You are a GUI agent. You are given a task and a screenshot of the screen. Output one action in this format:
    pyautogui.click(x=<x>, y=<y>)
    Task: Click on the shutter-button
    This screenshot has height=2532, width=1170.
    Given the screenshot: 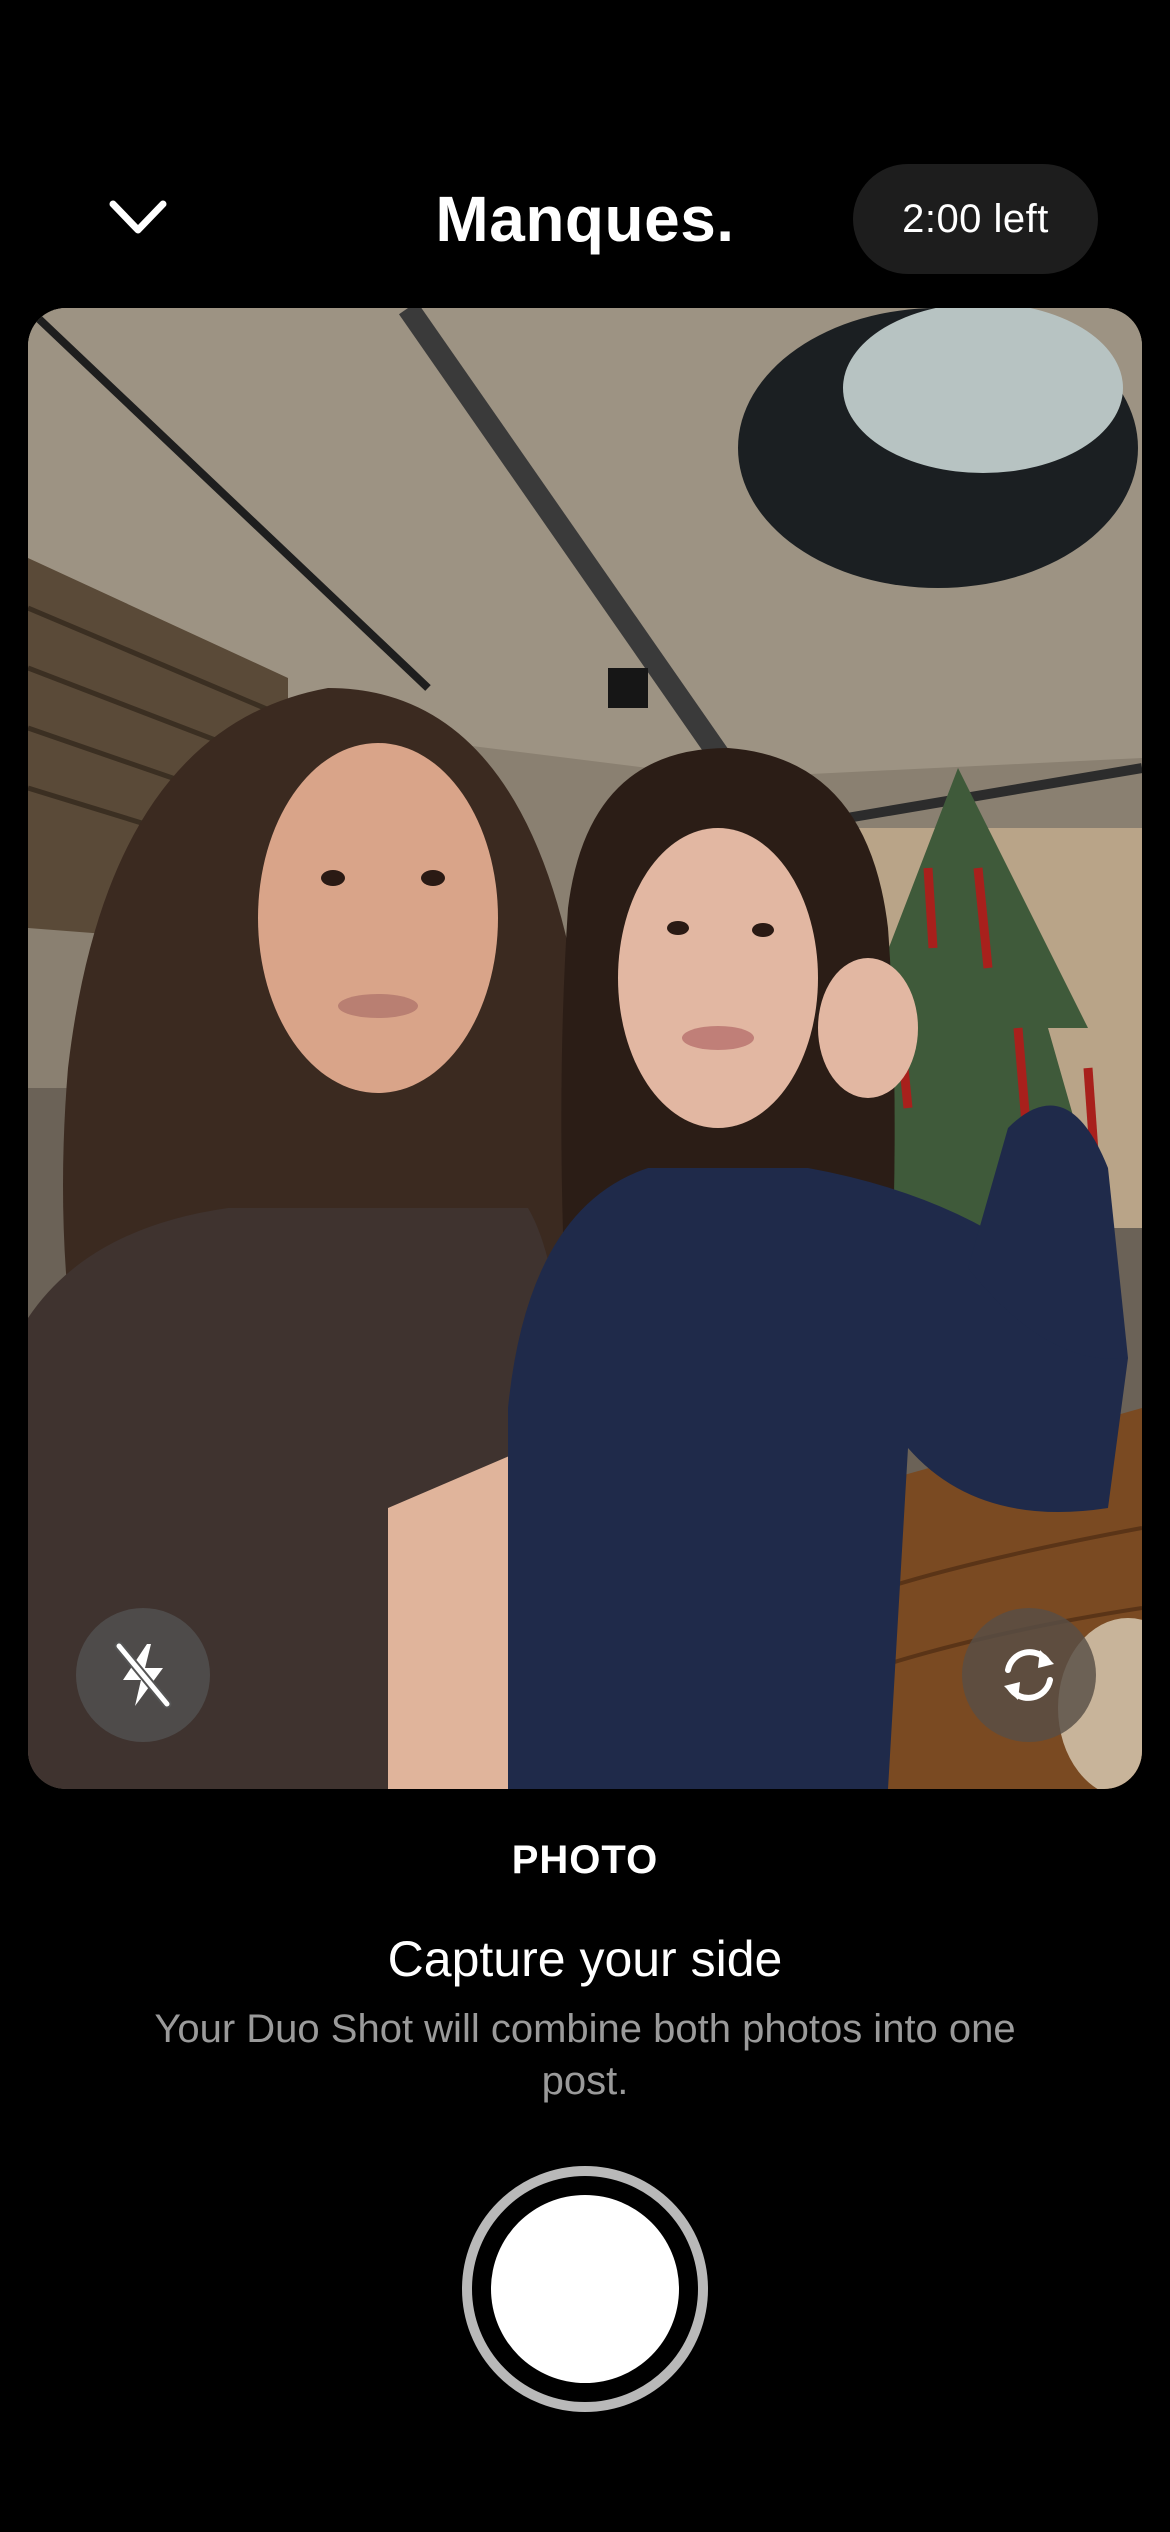 What is the action you would take?
    pyautogui.click(x=585, y=2289)
    